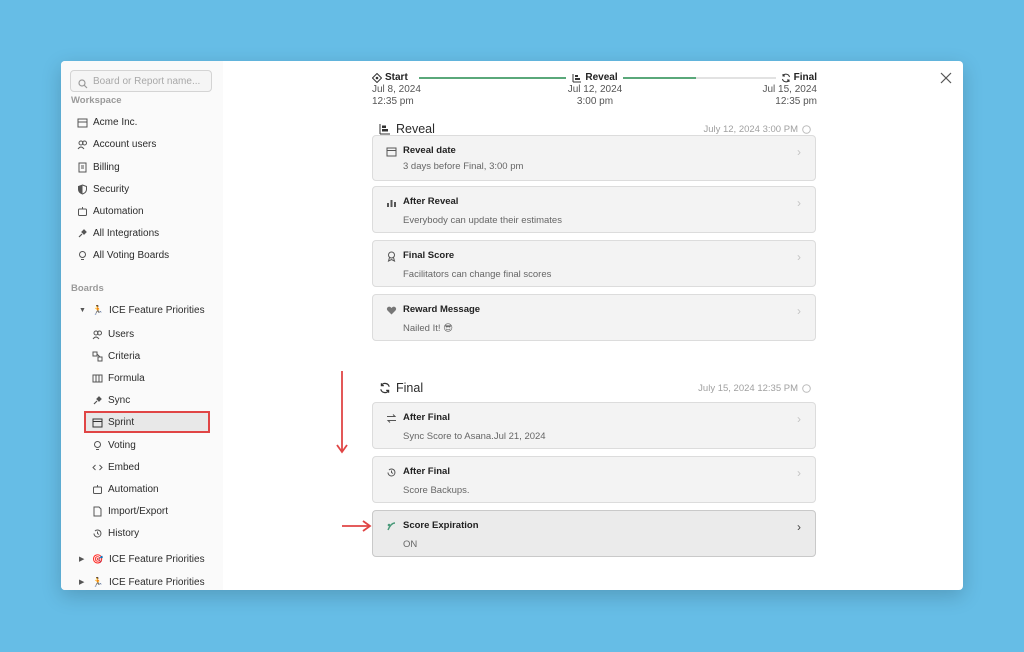  Describe the element at coordinates (111, 189) in the screenshot. I see `sidebar-item-label: Security` at that location.